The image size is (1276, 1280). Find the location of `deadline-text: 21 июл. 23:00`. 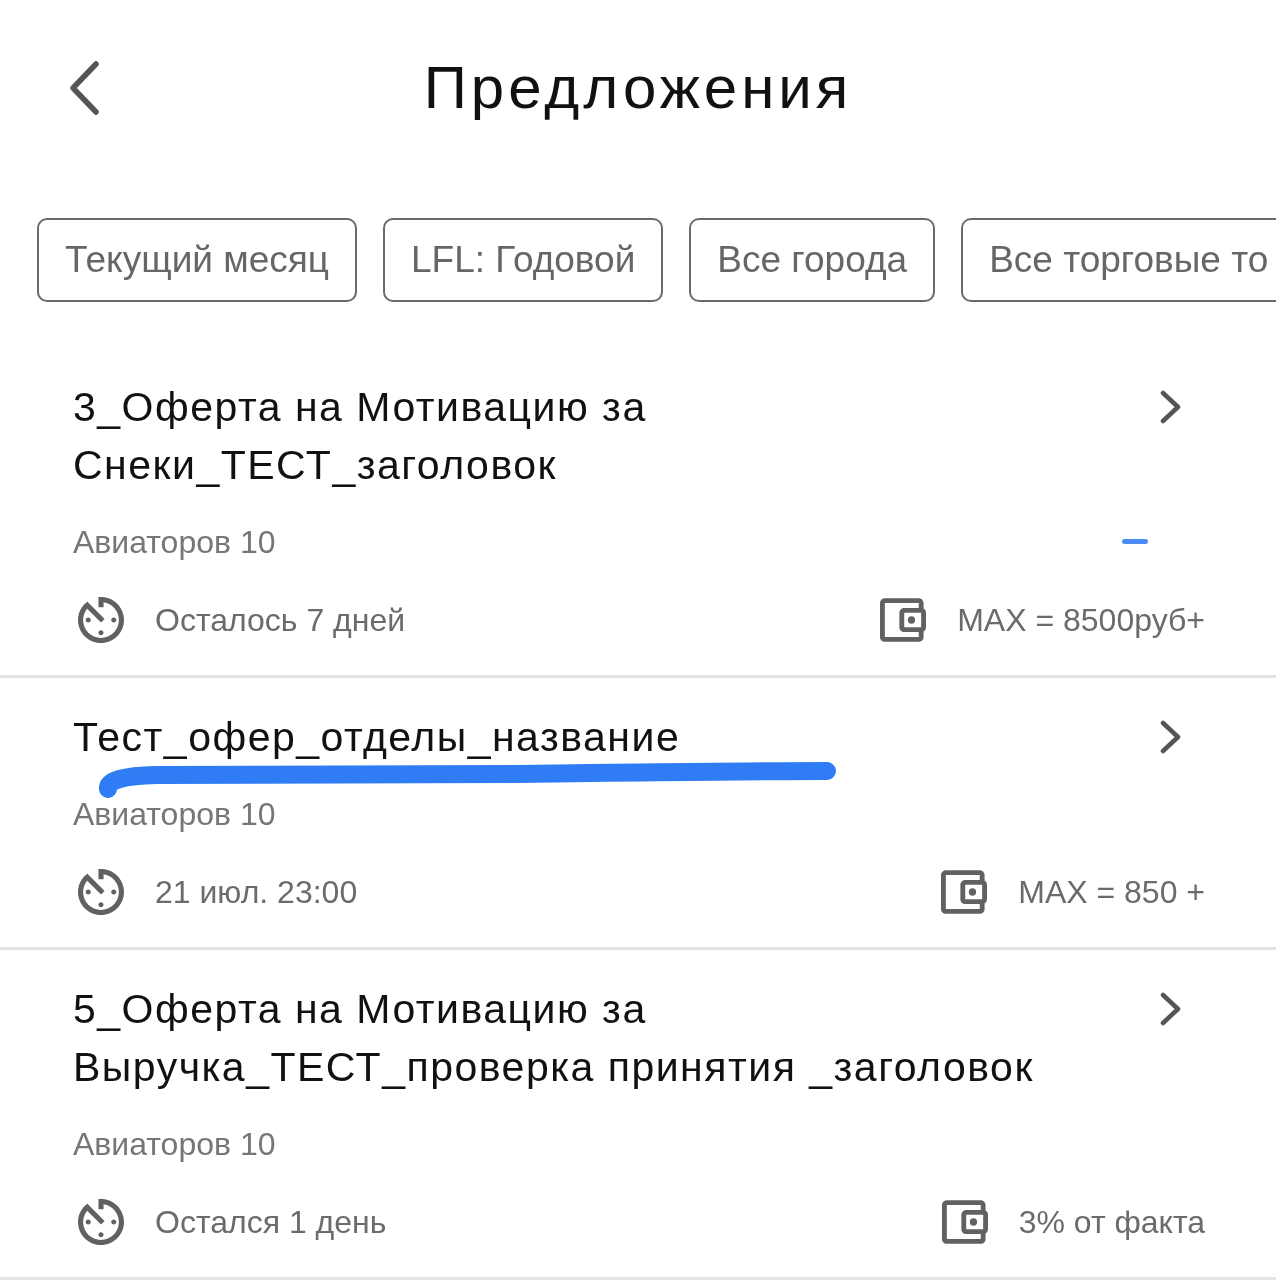

deadline-text: 21 июл. 23:00 is located at coordinates (256, 892).